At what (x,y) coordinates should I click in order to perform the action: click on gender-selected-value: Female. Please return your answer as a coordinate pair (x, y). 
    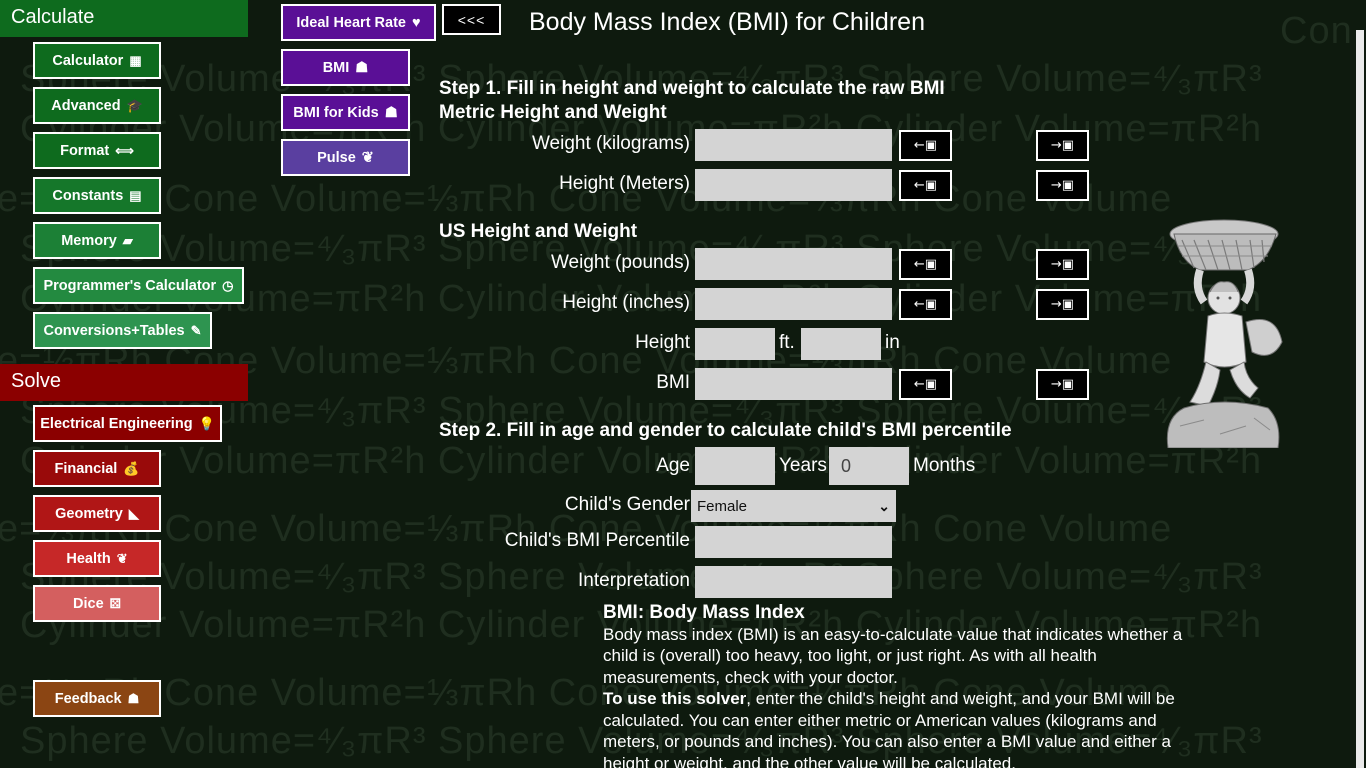
    Looking at the image, I should click on (722, 506).